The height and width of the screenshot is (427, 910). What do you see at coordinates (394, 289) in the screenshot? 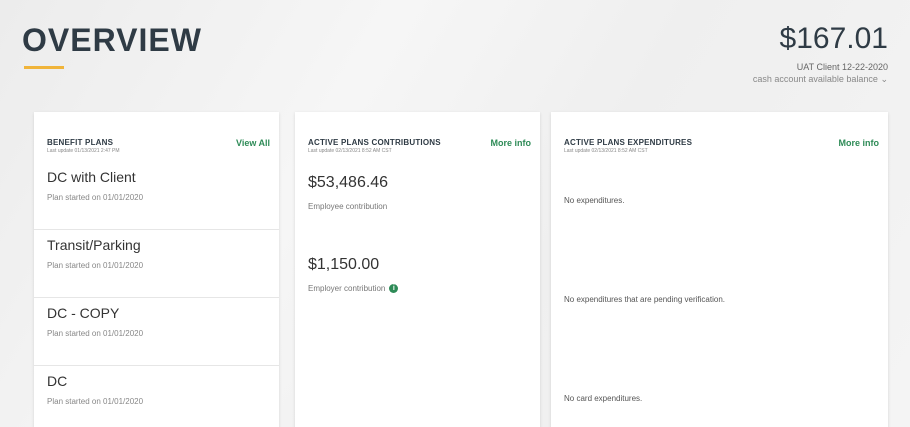
I see `info-icon: i` at bounding box center [394, 289].